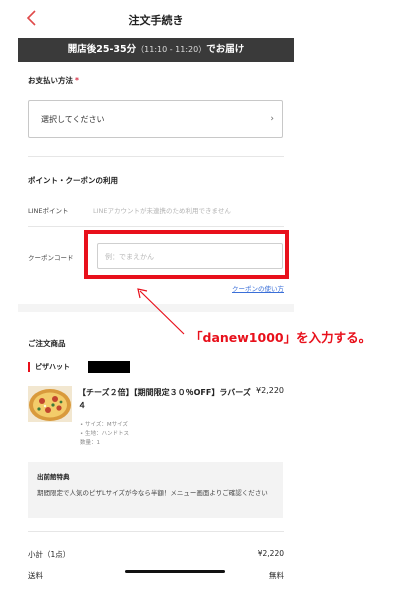  Describe the element at coordinates (73, 119) in the screenshot. I see `payment-method-placeholder: 選択してください` at that location.